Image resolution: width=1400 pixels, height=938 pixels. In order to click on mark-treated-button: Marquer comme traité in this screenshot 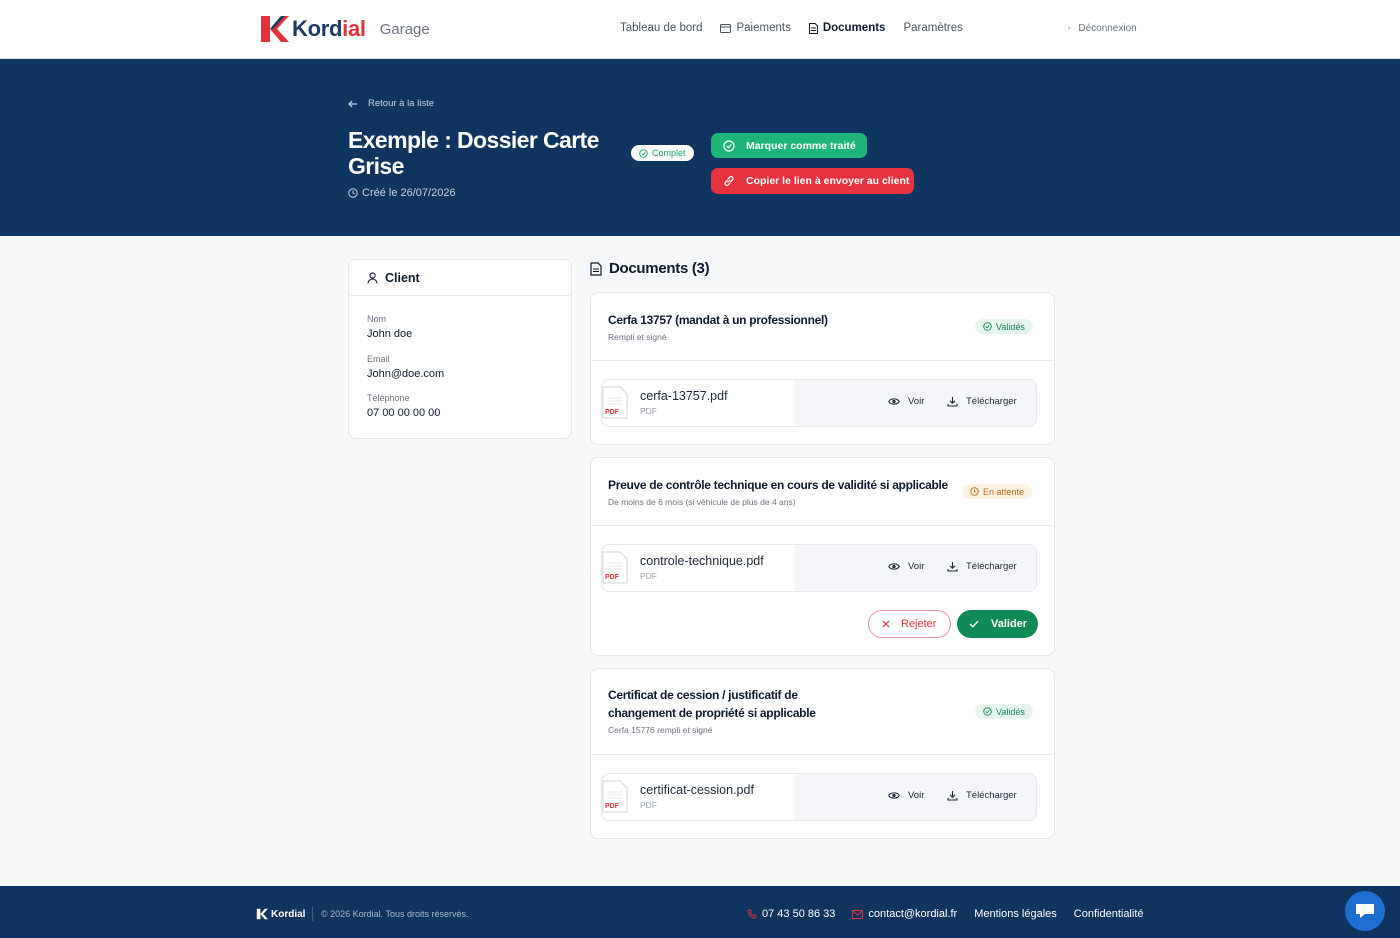, I will do `click(789, 145)`.